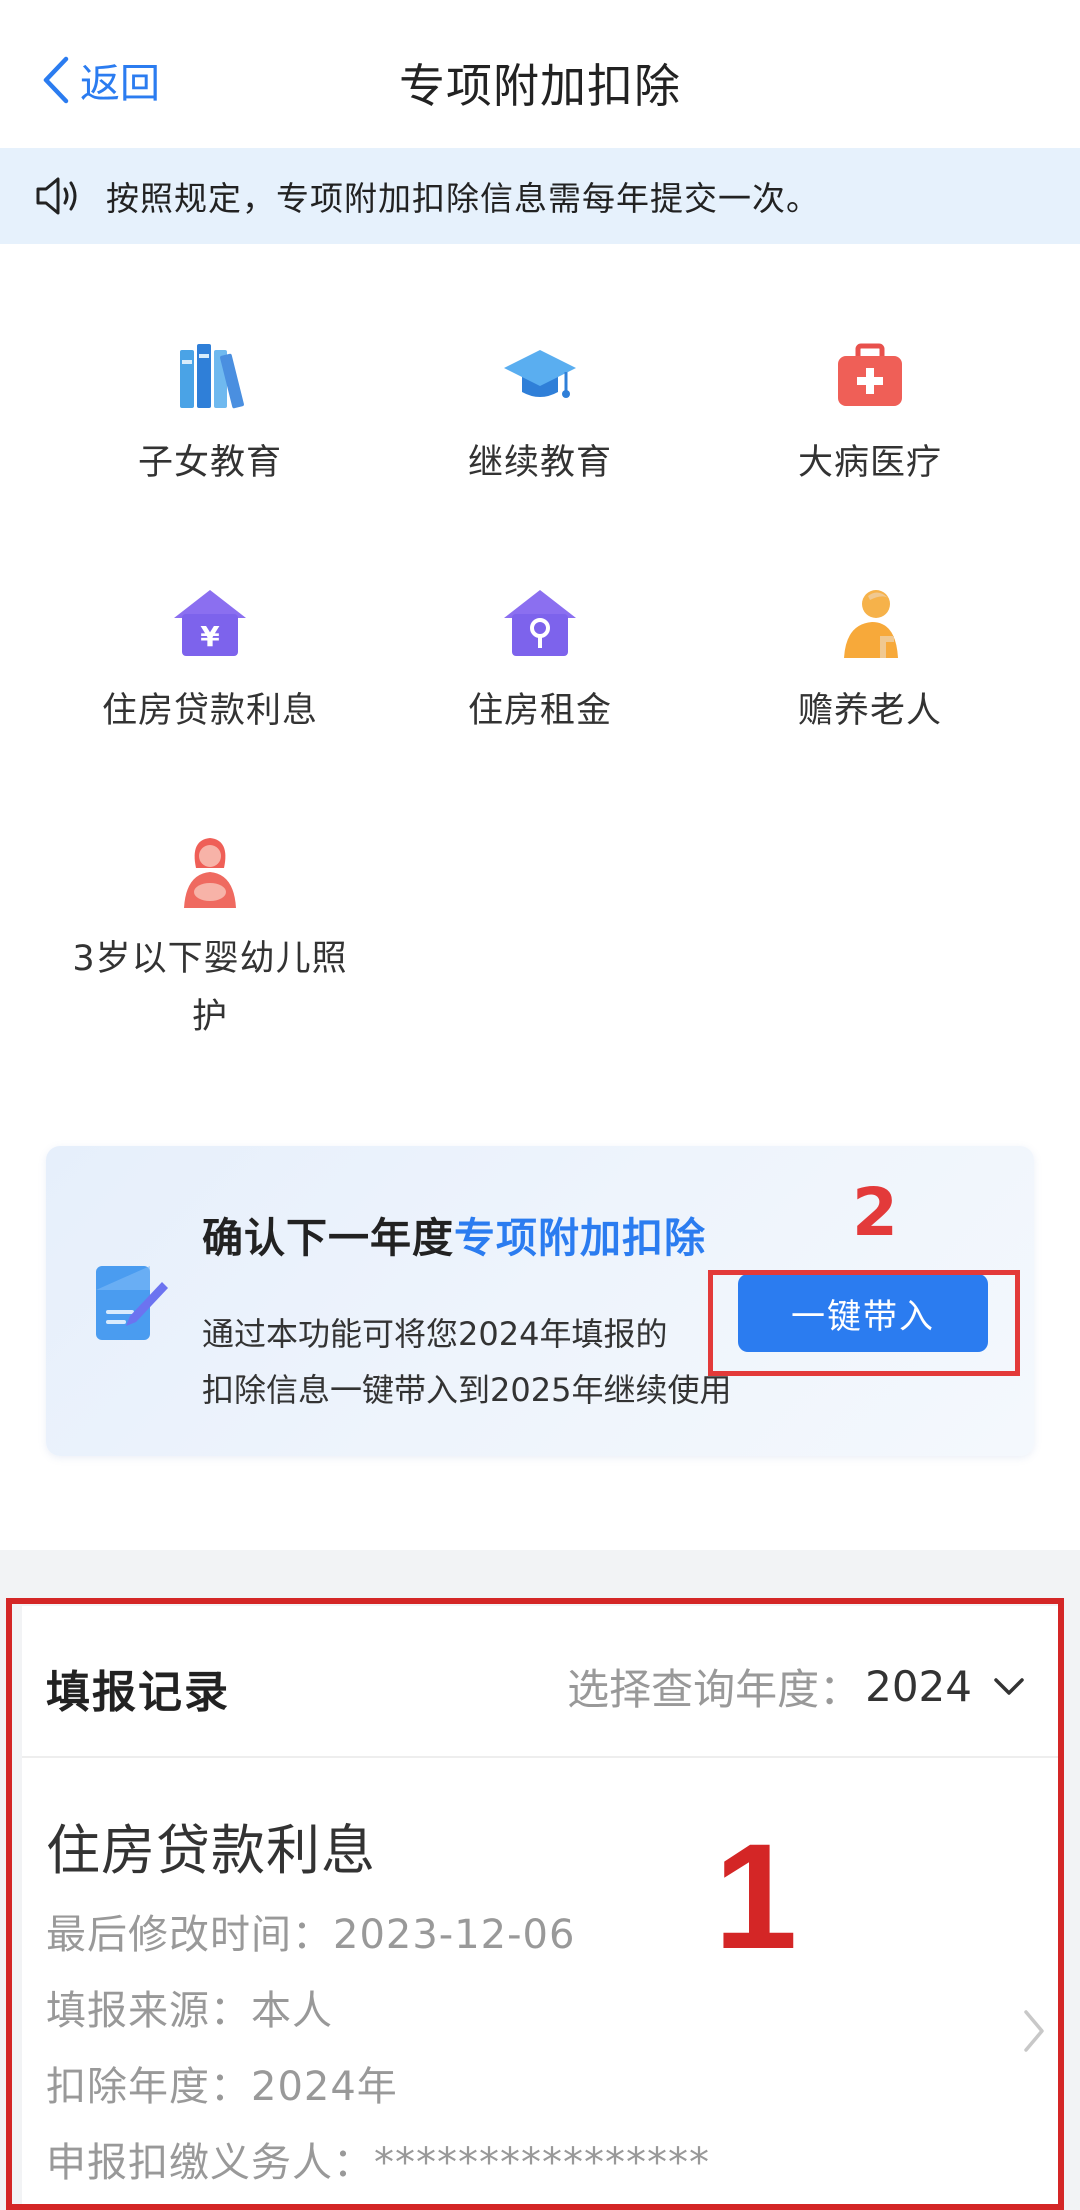 Image resolution: width=1080 pixels, height=2210 pixels. Describe the element at coordinates (210, 873) in the screenshot. I see `mother-baby-icon` at that location.